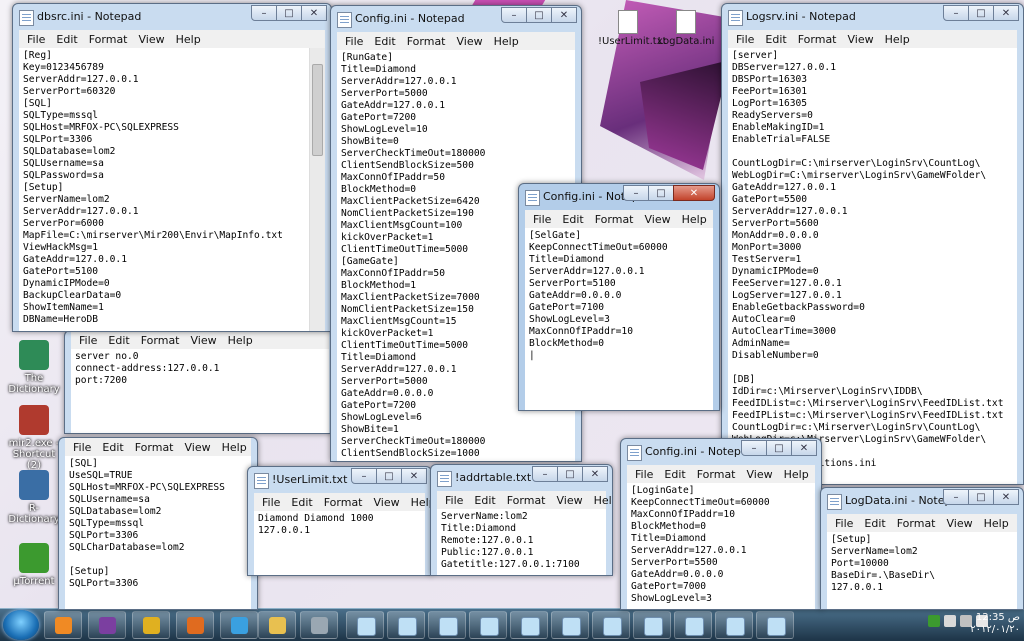  Describe the element at coordinates (34, 438) in the screenshot. I see `desktop-shortcut: mir2.exe - Shortcut (2)` at that location.